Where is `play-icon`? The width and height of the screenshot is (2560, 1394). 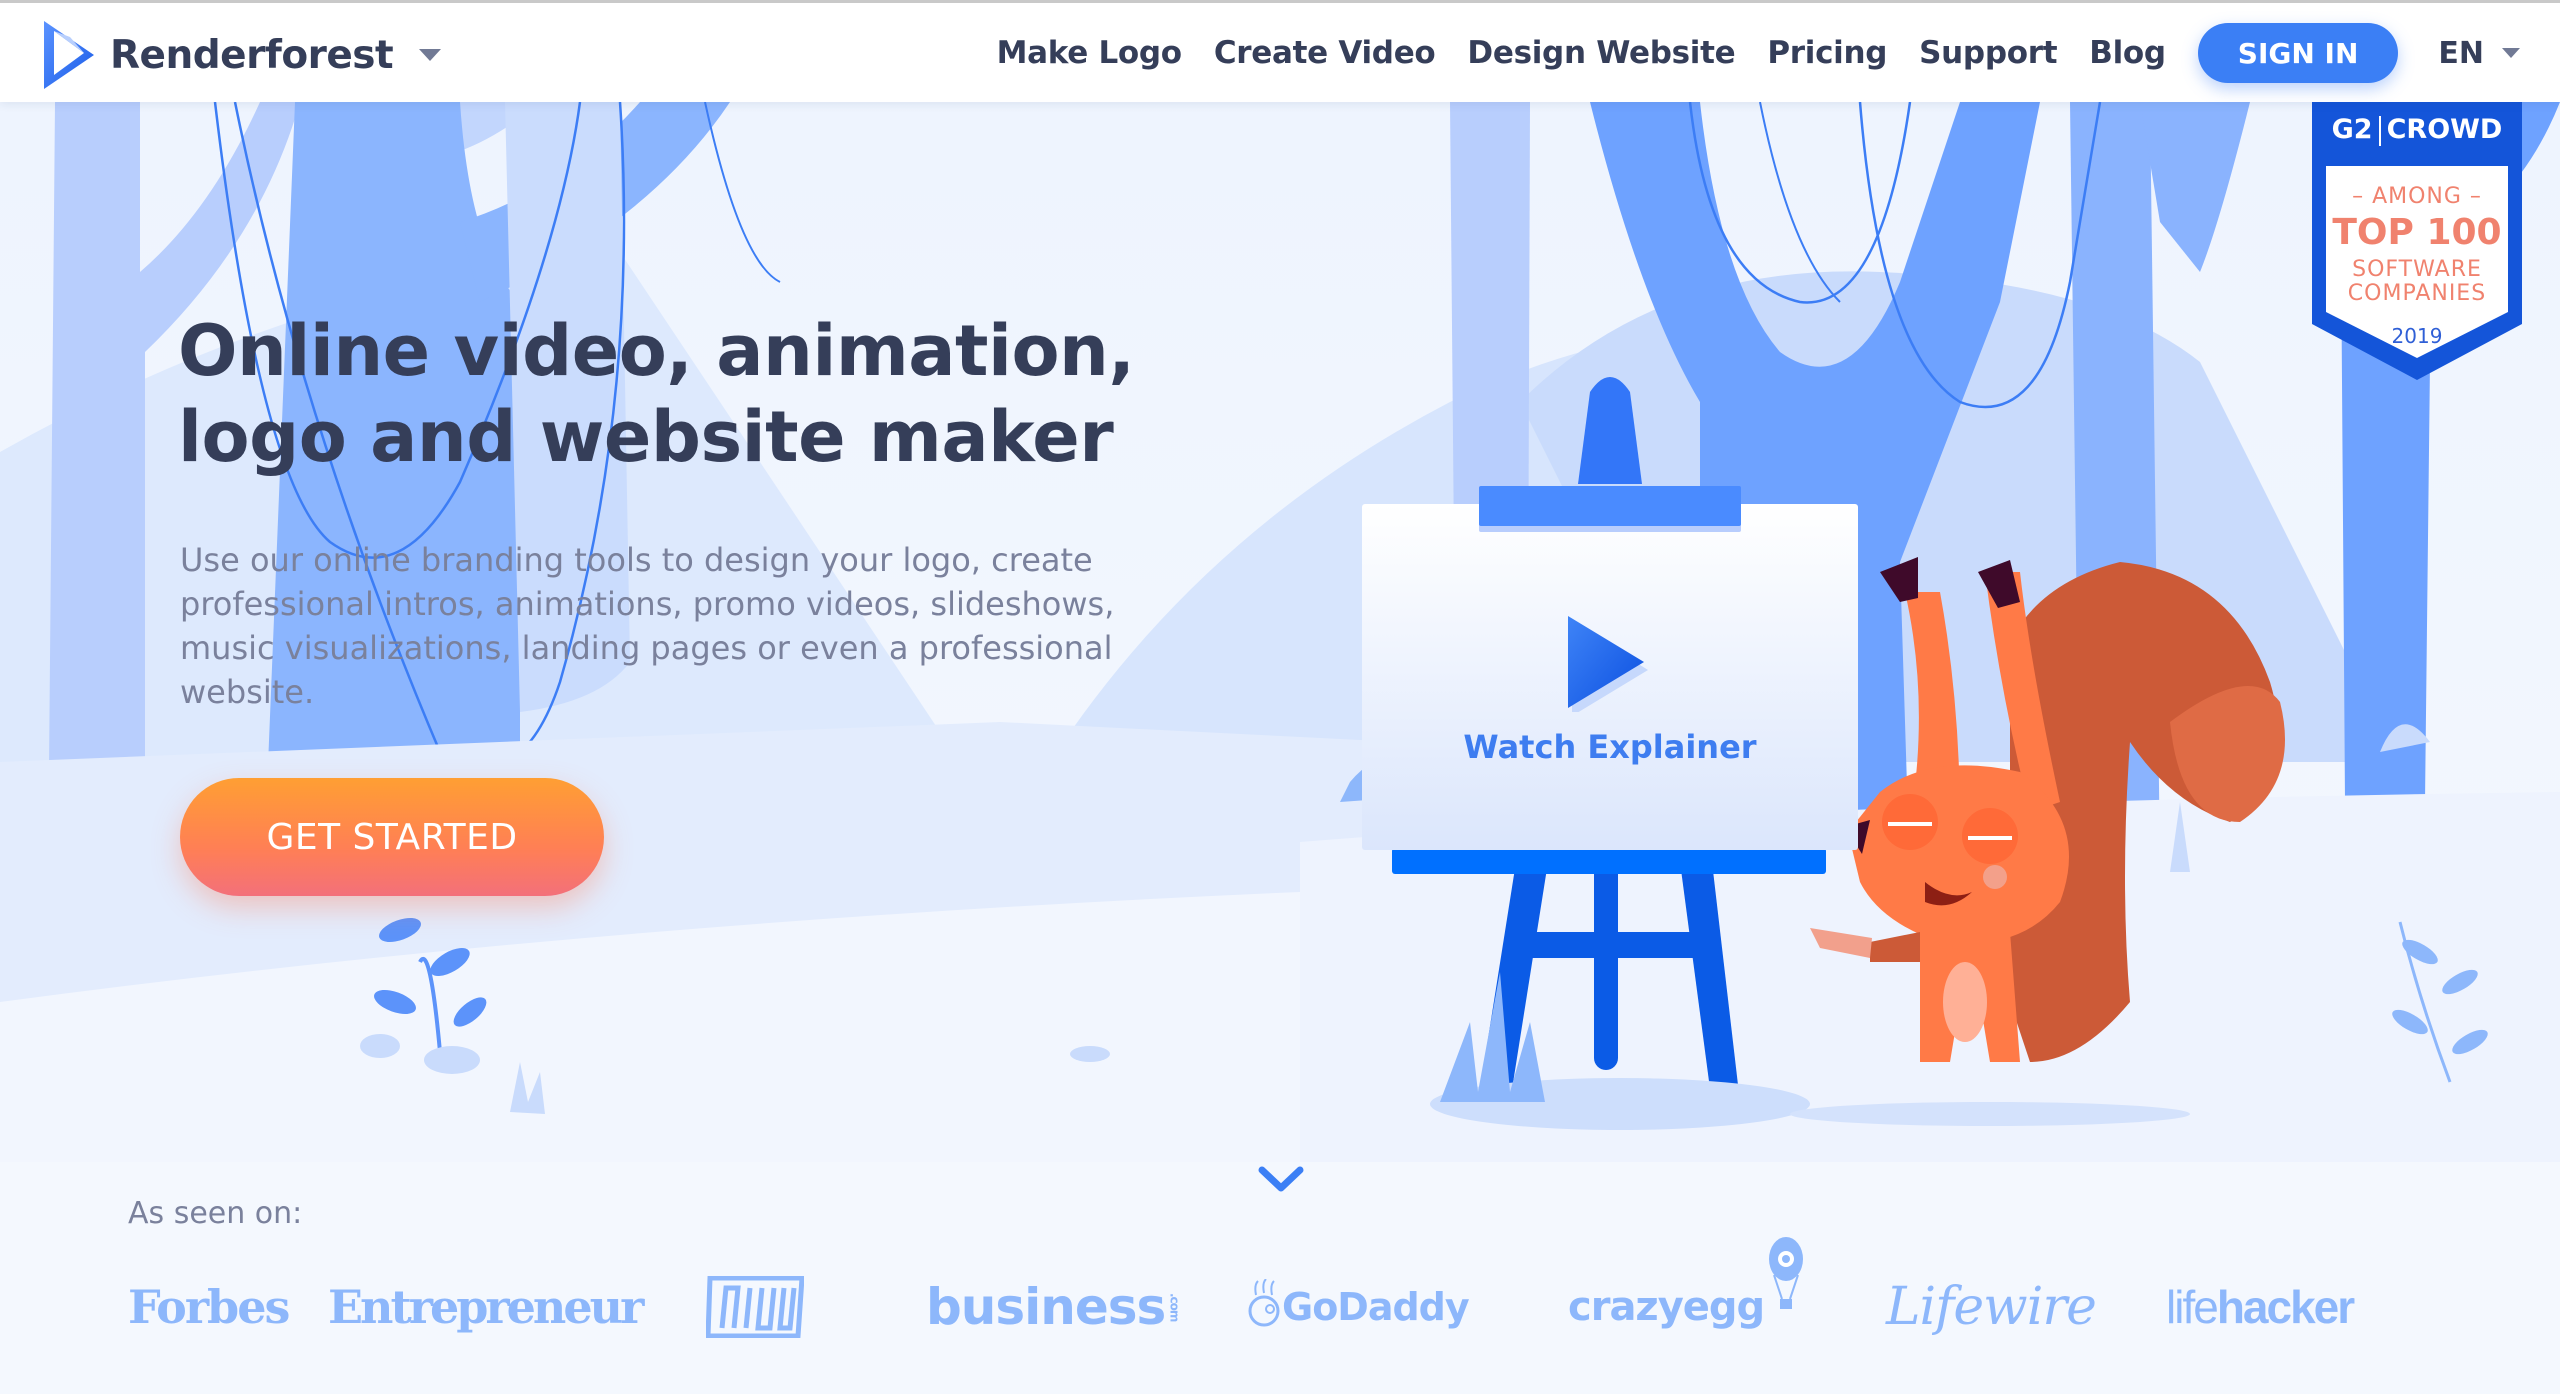 play-icon is located at coordinates (1608, 664).